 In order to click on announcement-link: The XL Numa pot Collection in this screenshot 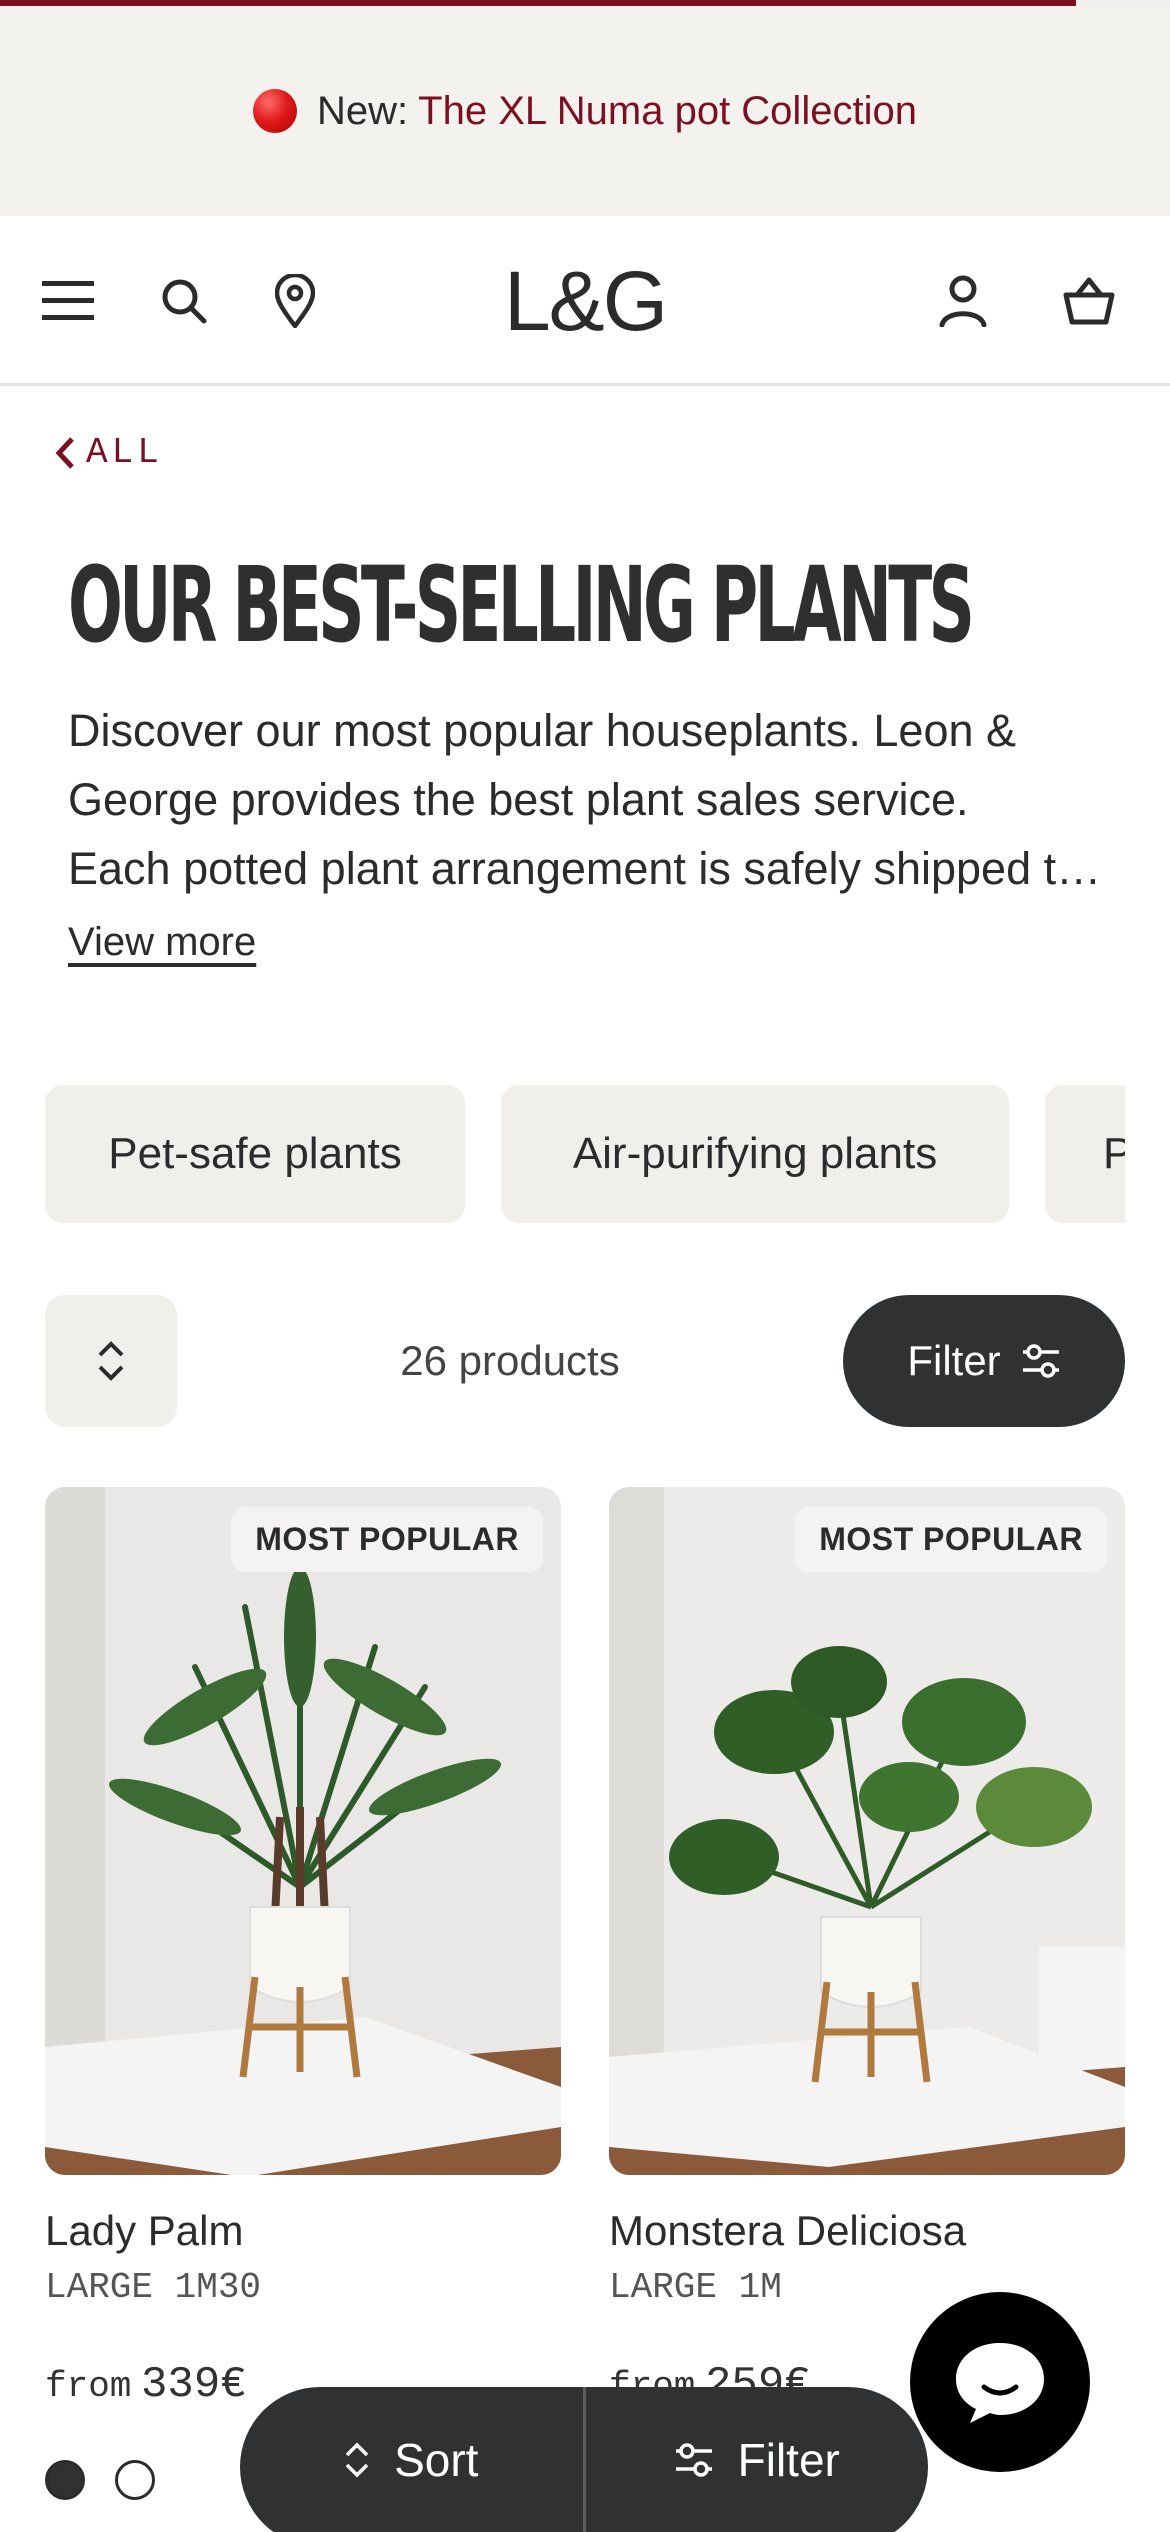, I will do `click(667, 111)`.